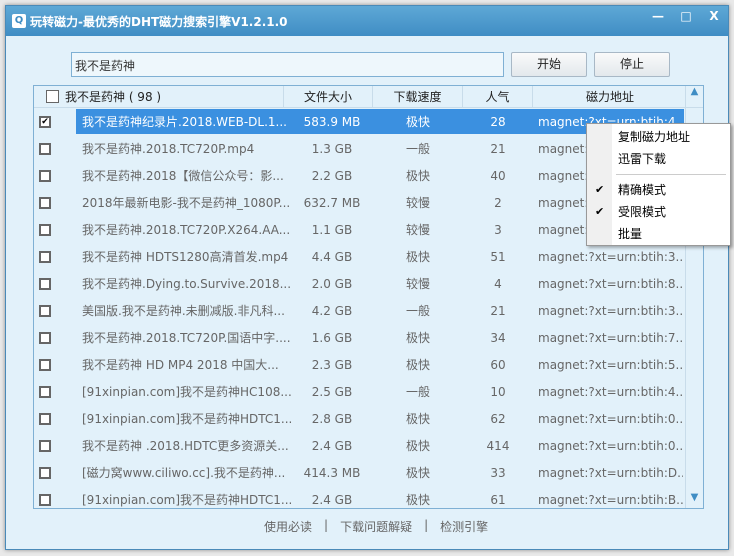  What do you see at coordinates (686, 16) in the screenshot?
I see `maximize-button: □` at bounding box center [686, 16].